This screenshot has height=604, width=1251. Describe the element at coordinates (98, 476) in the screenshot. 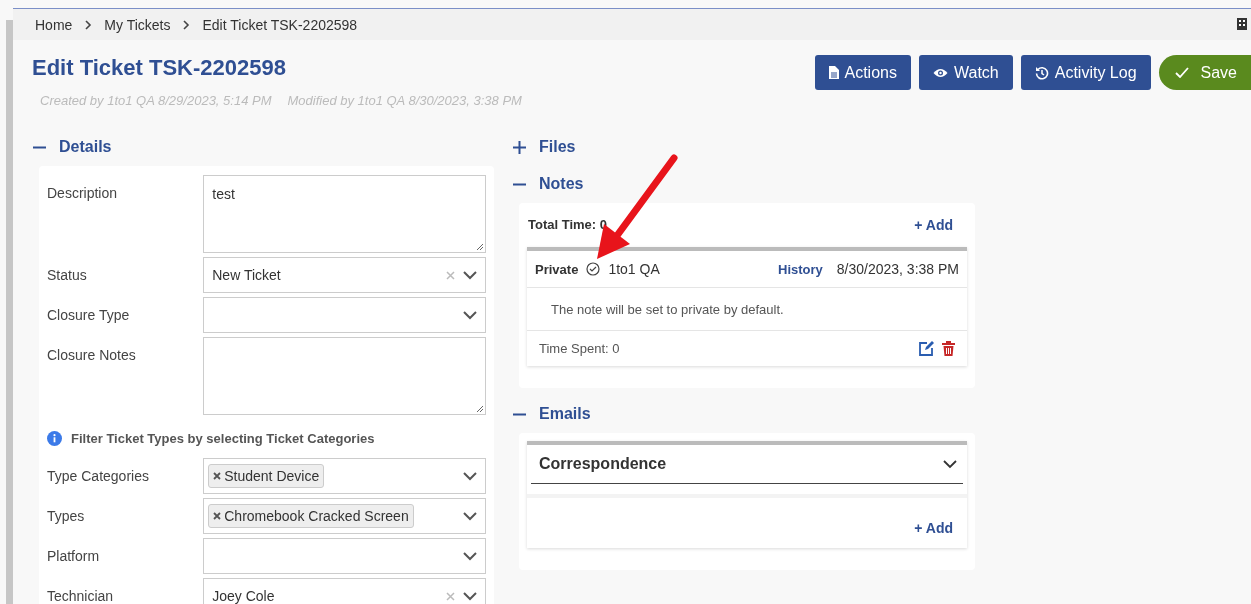

I see `field-label: Type Categories` at that location.